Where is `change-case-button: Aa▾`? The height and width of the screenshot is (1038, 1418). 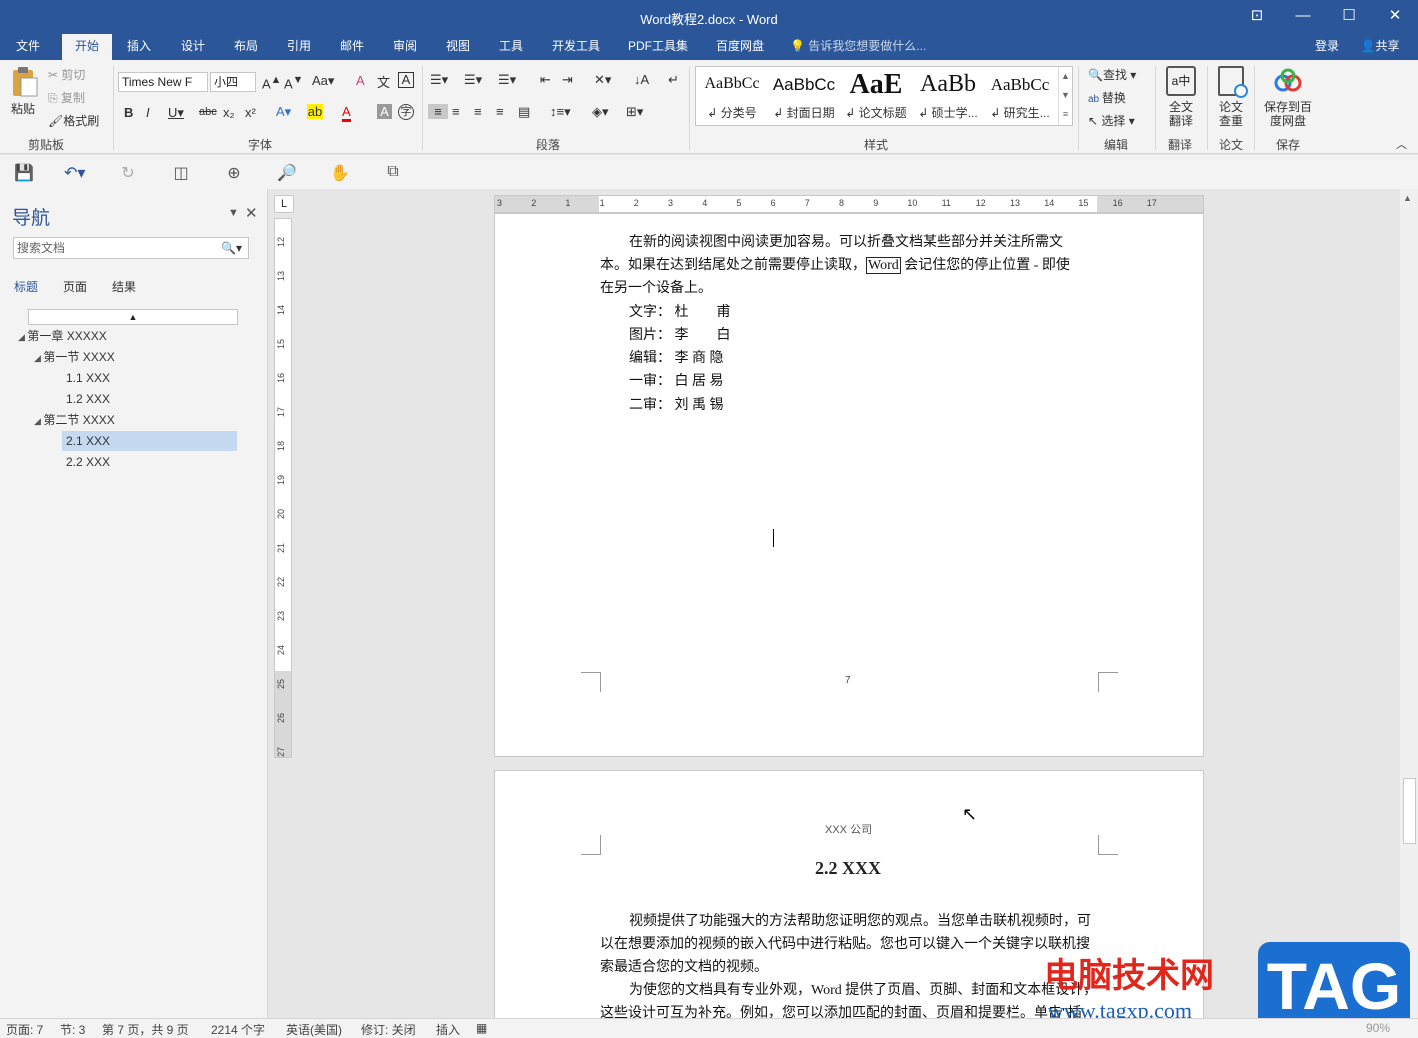 change-case-button: Aa▾ is located at coordinates (323, 81).